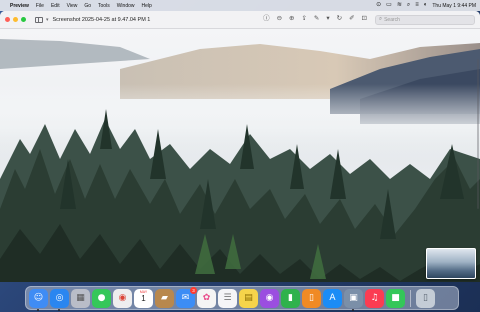  What do you see at coordinates (290, 298) in the screenshot?
I see `numbers-icon: ▮` at bounding box center [290, 298].